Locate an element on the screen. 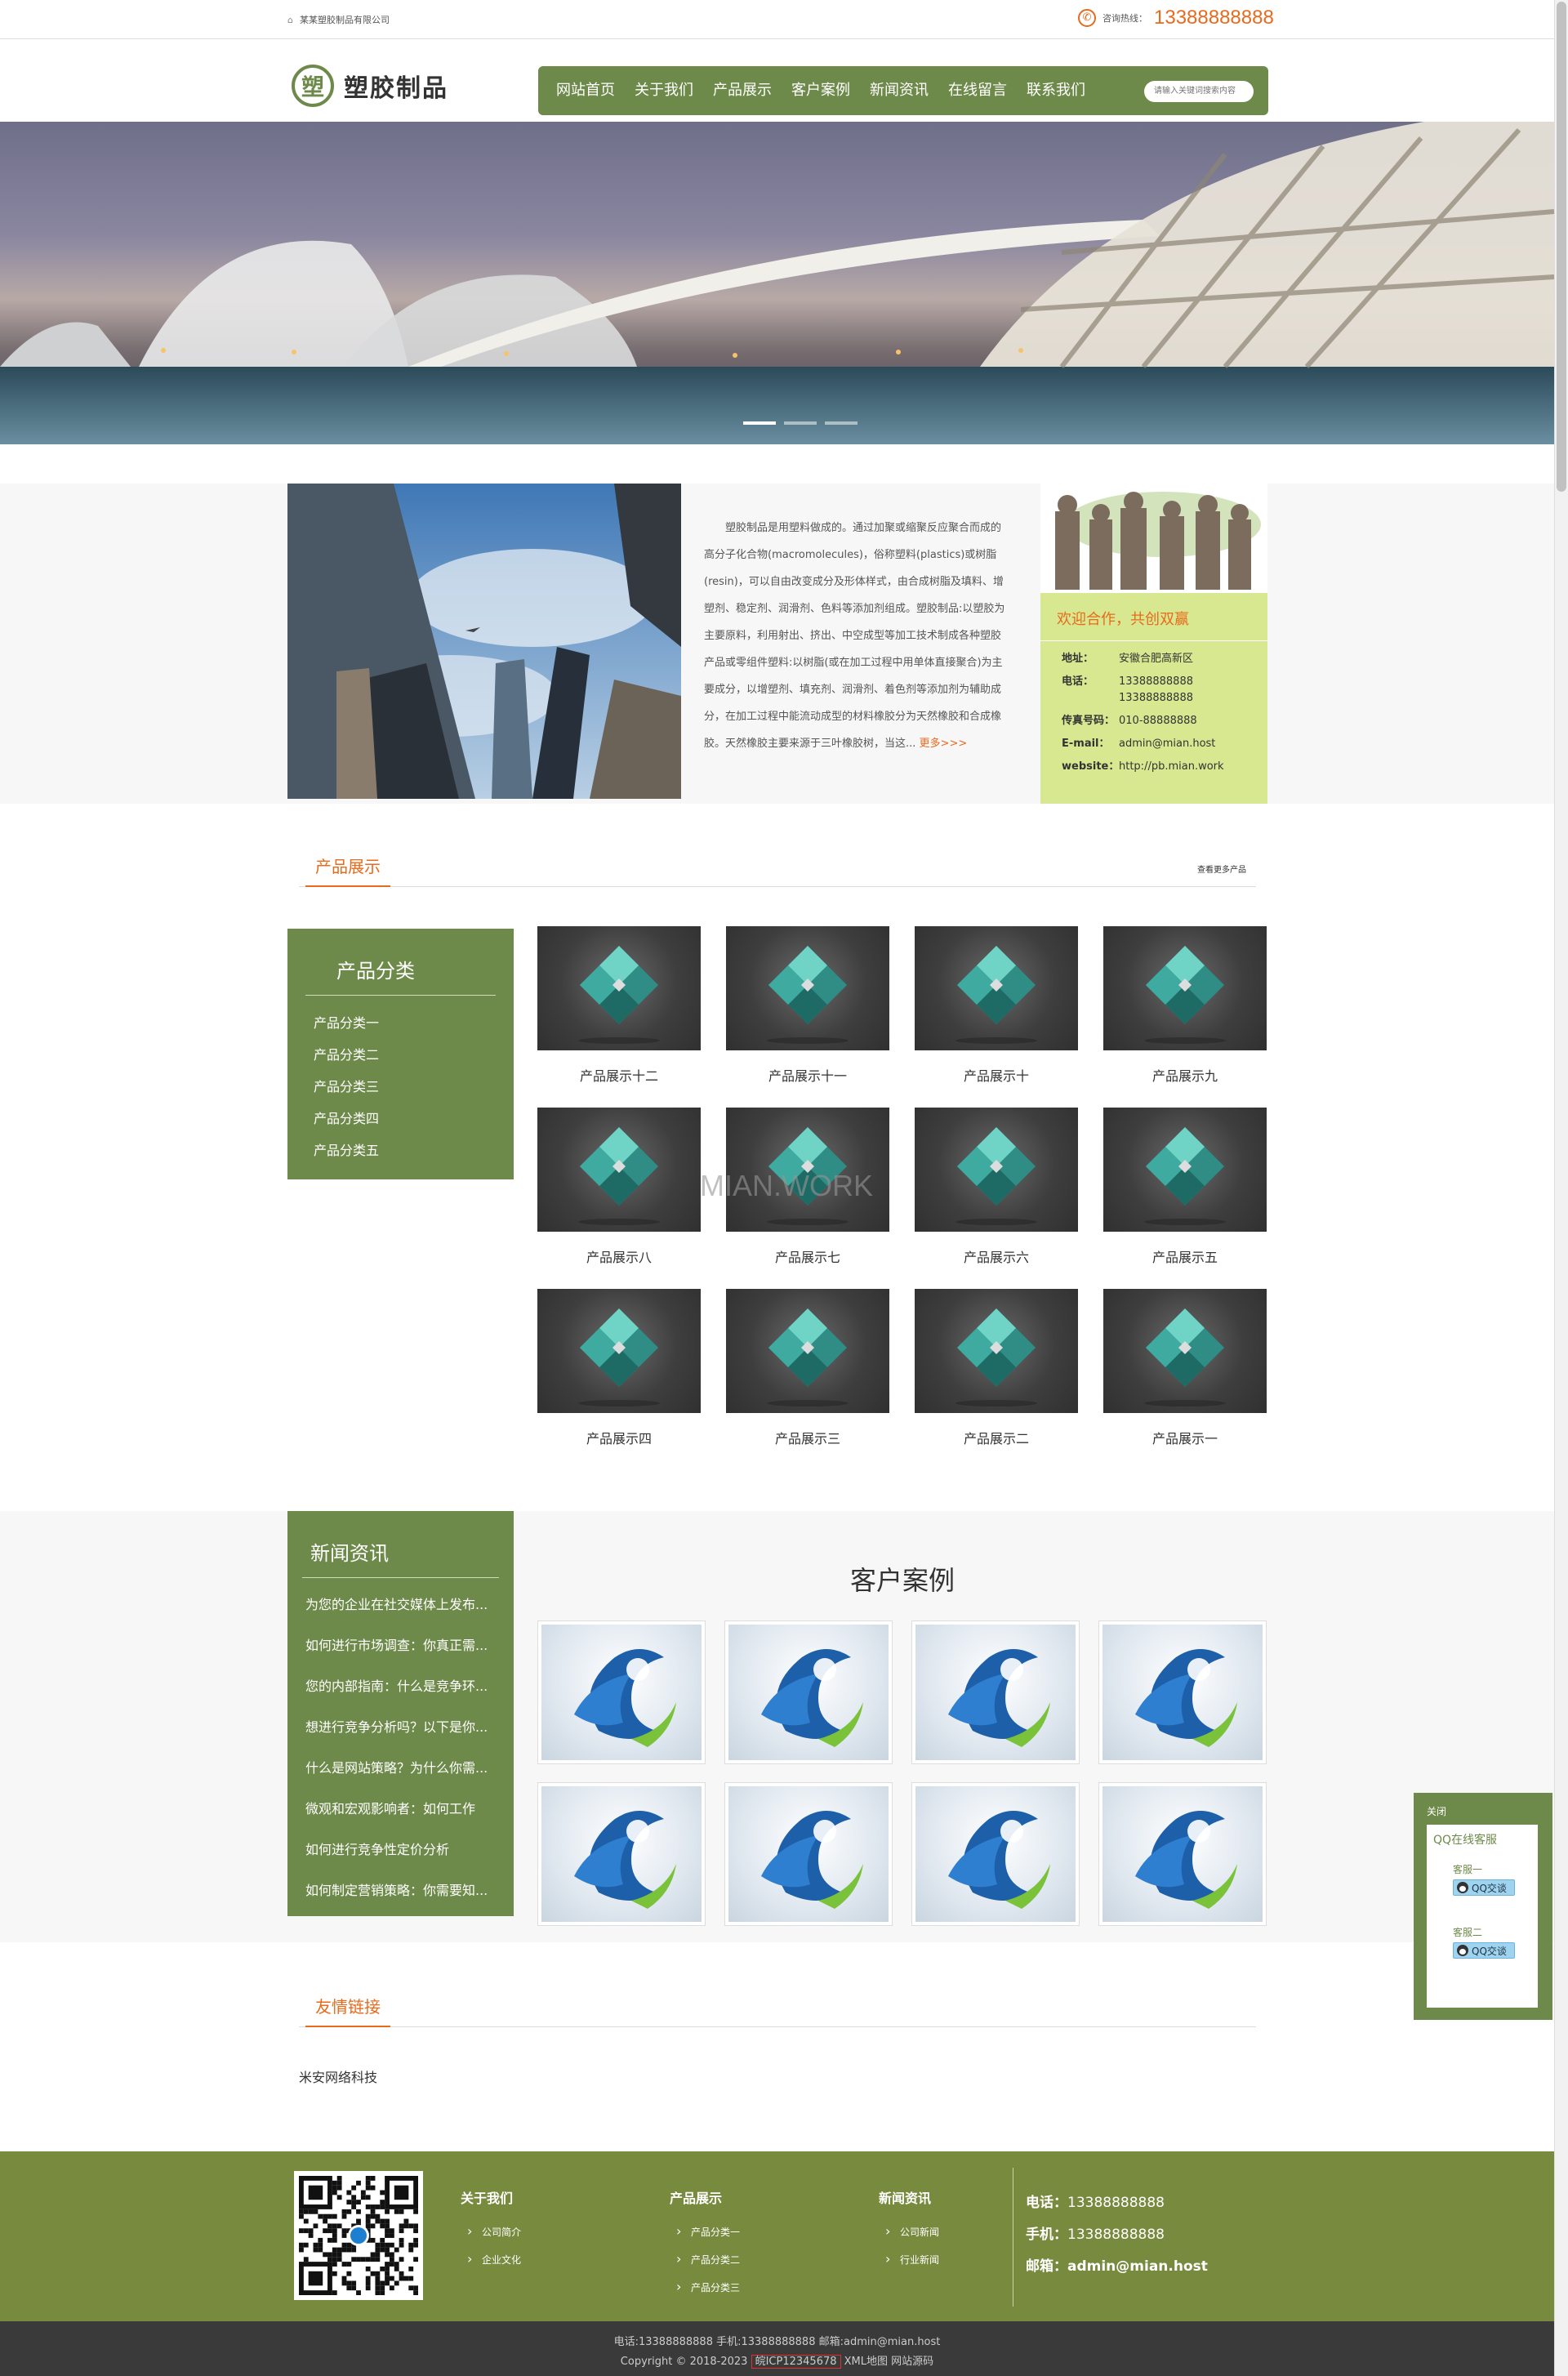 Image resolution: width=1568 pixels, height=2376 pixels. footer-link: 公司简介 is located at coordinates (491, 2232).